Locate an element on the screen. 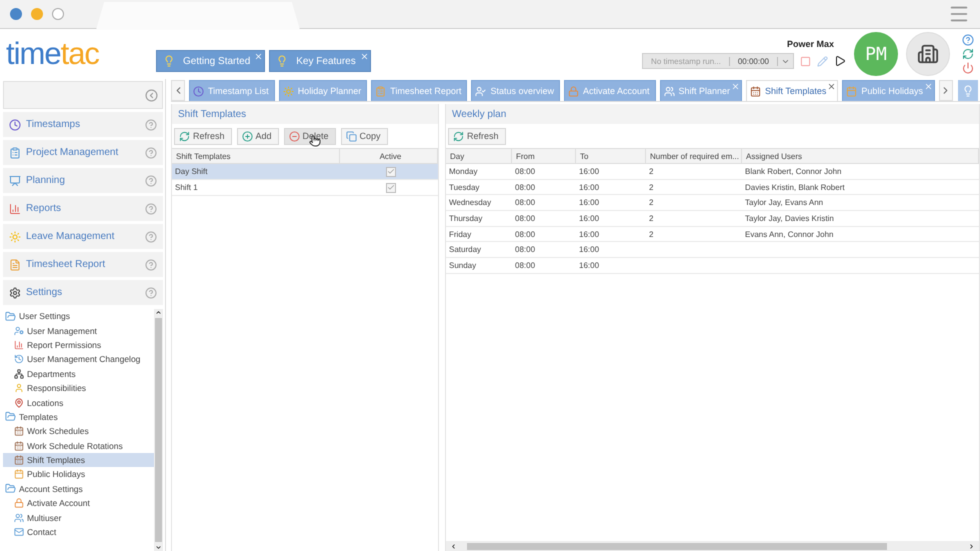 This screenshot has height=551, width=980. item-label: User Management Changelog is located at coordinates (83, 359).